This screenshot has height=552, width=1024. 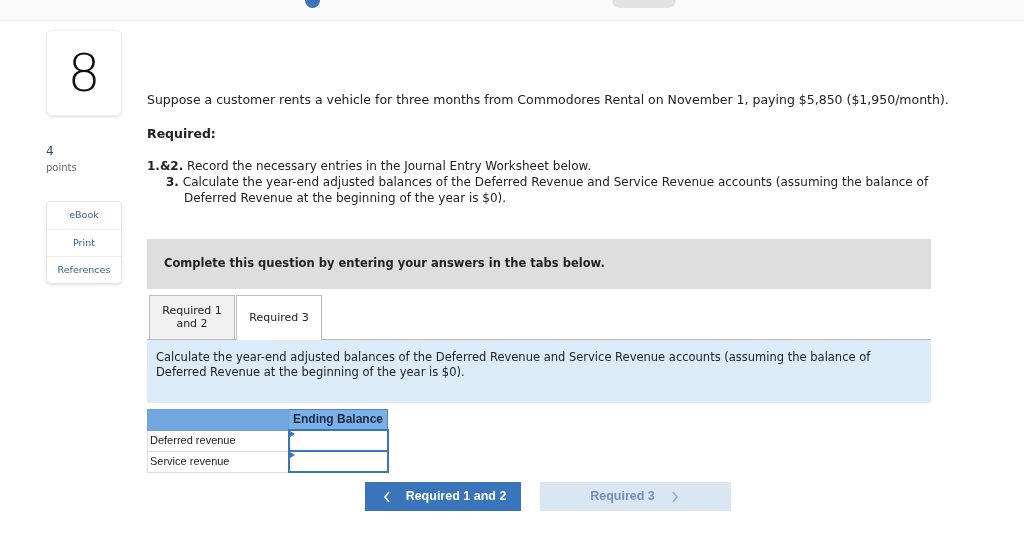 I want to click on points-label: points, so click(x=62, y=168).